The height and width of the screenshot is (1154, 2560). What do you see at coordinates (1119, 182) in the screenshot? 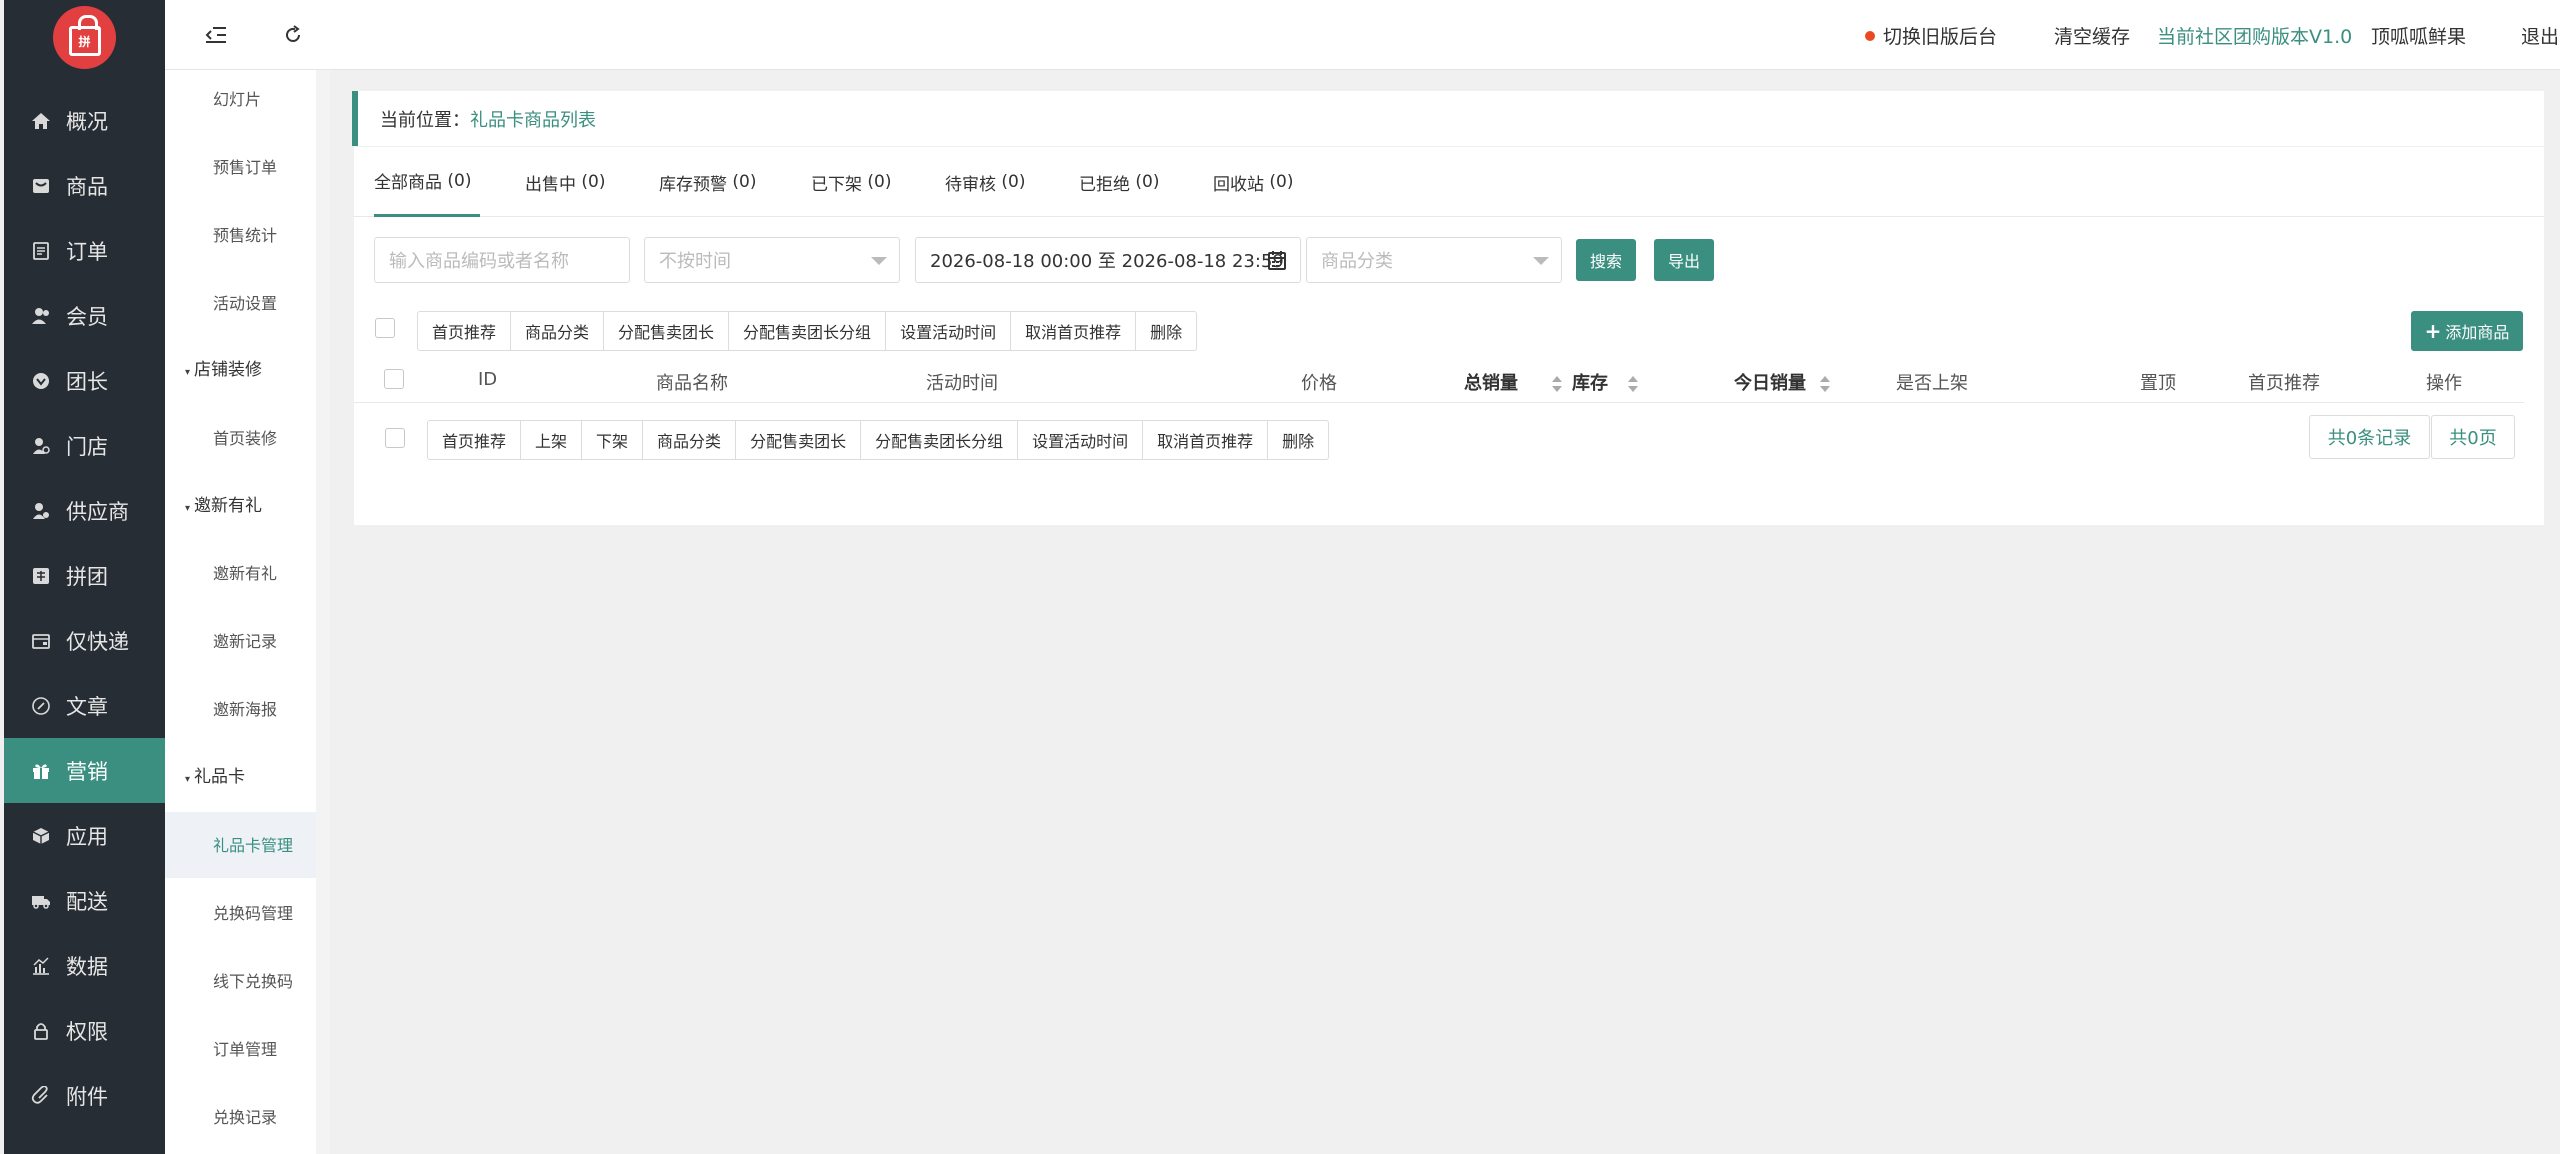
I see `tab-rejected: 已拒绝 (0)` at bounding box center [1119, 182].